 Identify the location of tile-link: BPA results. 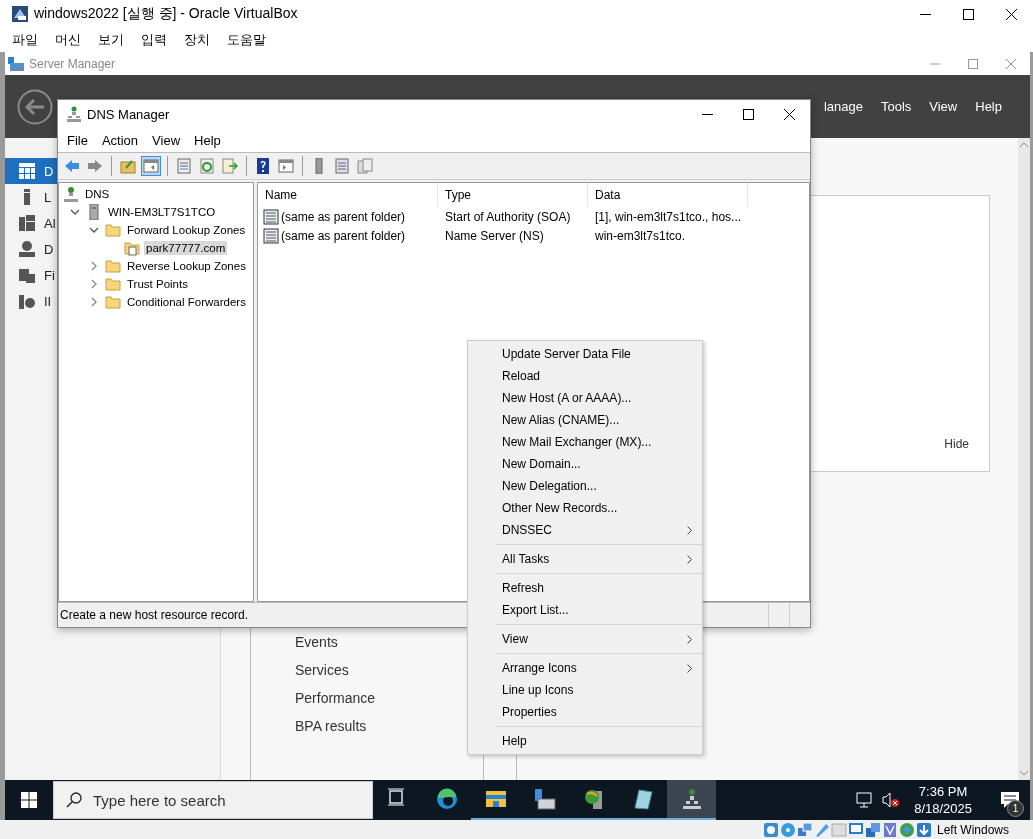
(335, 727).